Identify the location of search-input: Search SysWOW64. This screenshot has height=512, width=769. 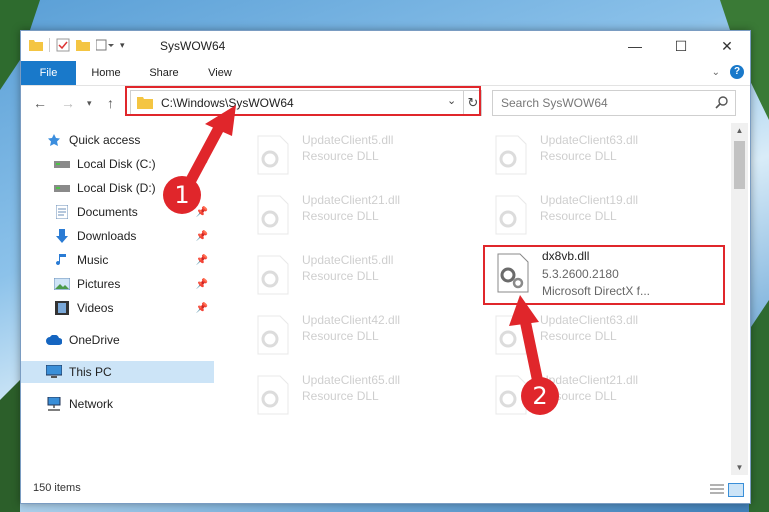
(614, 103).